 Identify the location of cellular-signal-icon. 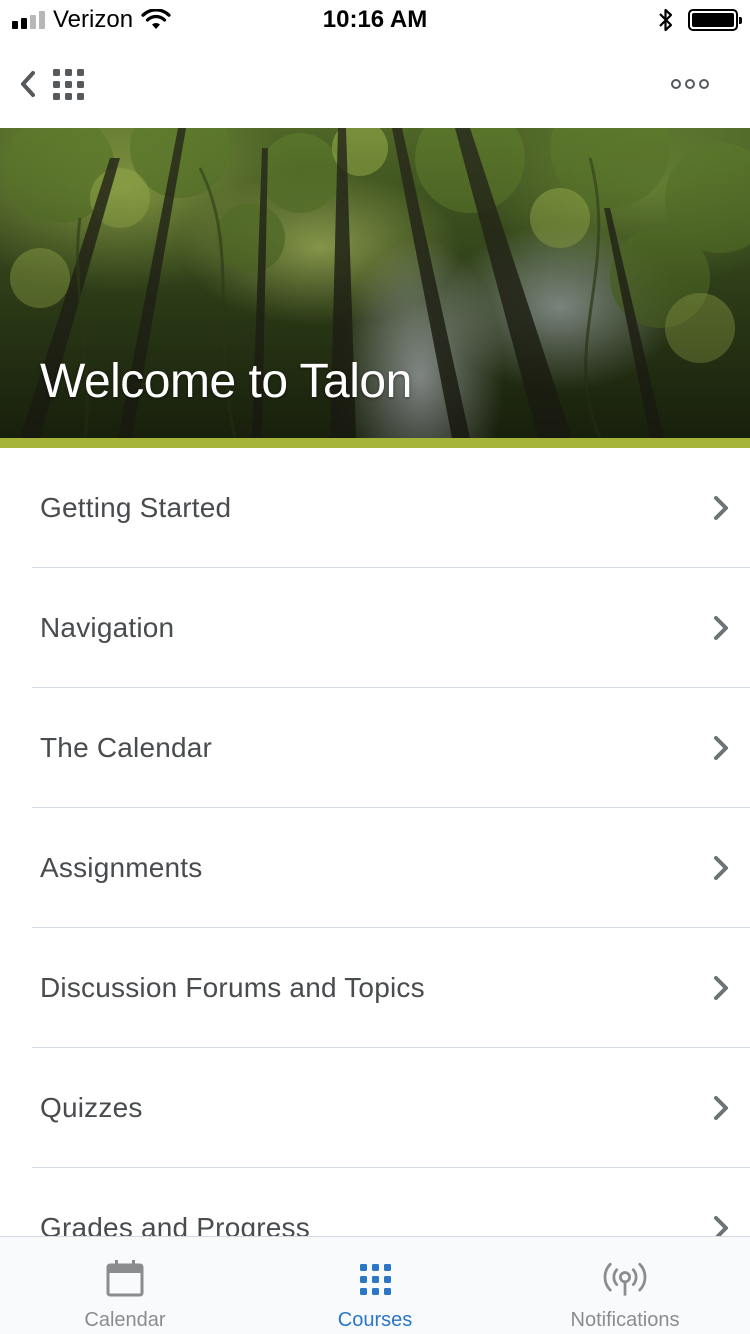
(28, 20).